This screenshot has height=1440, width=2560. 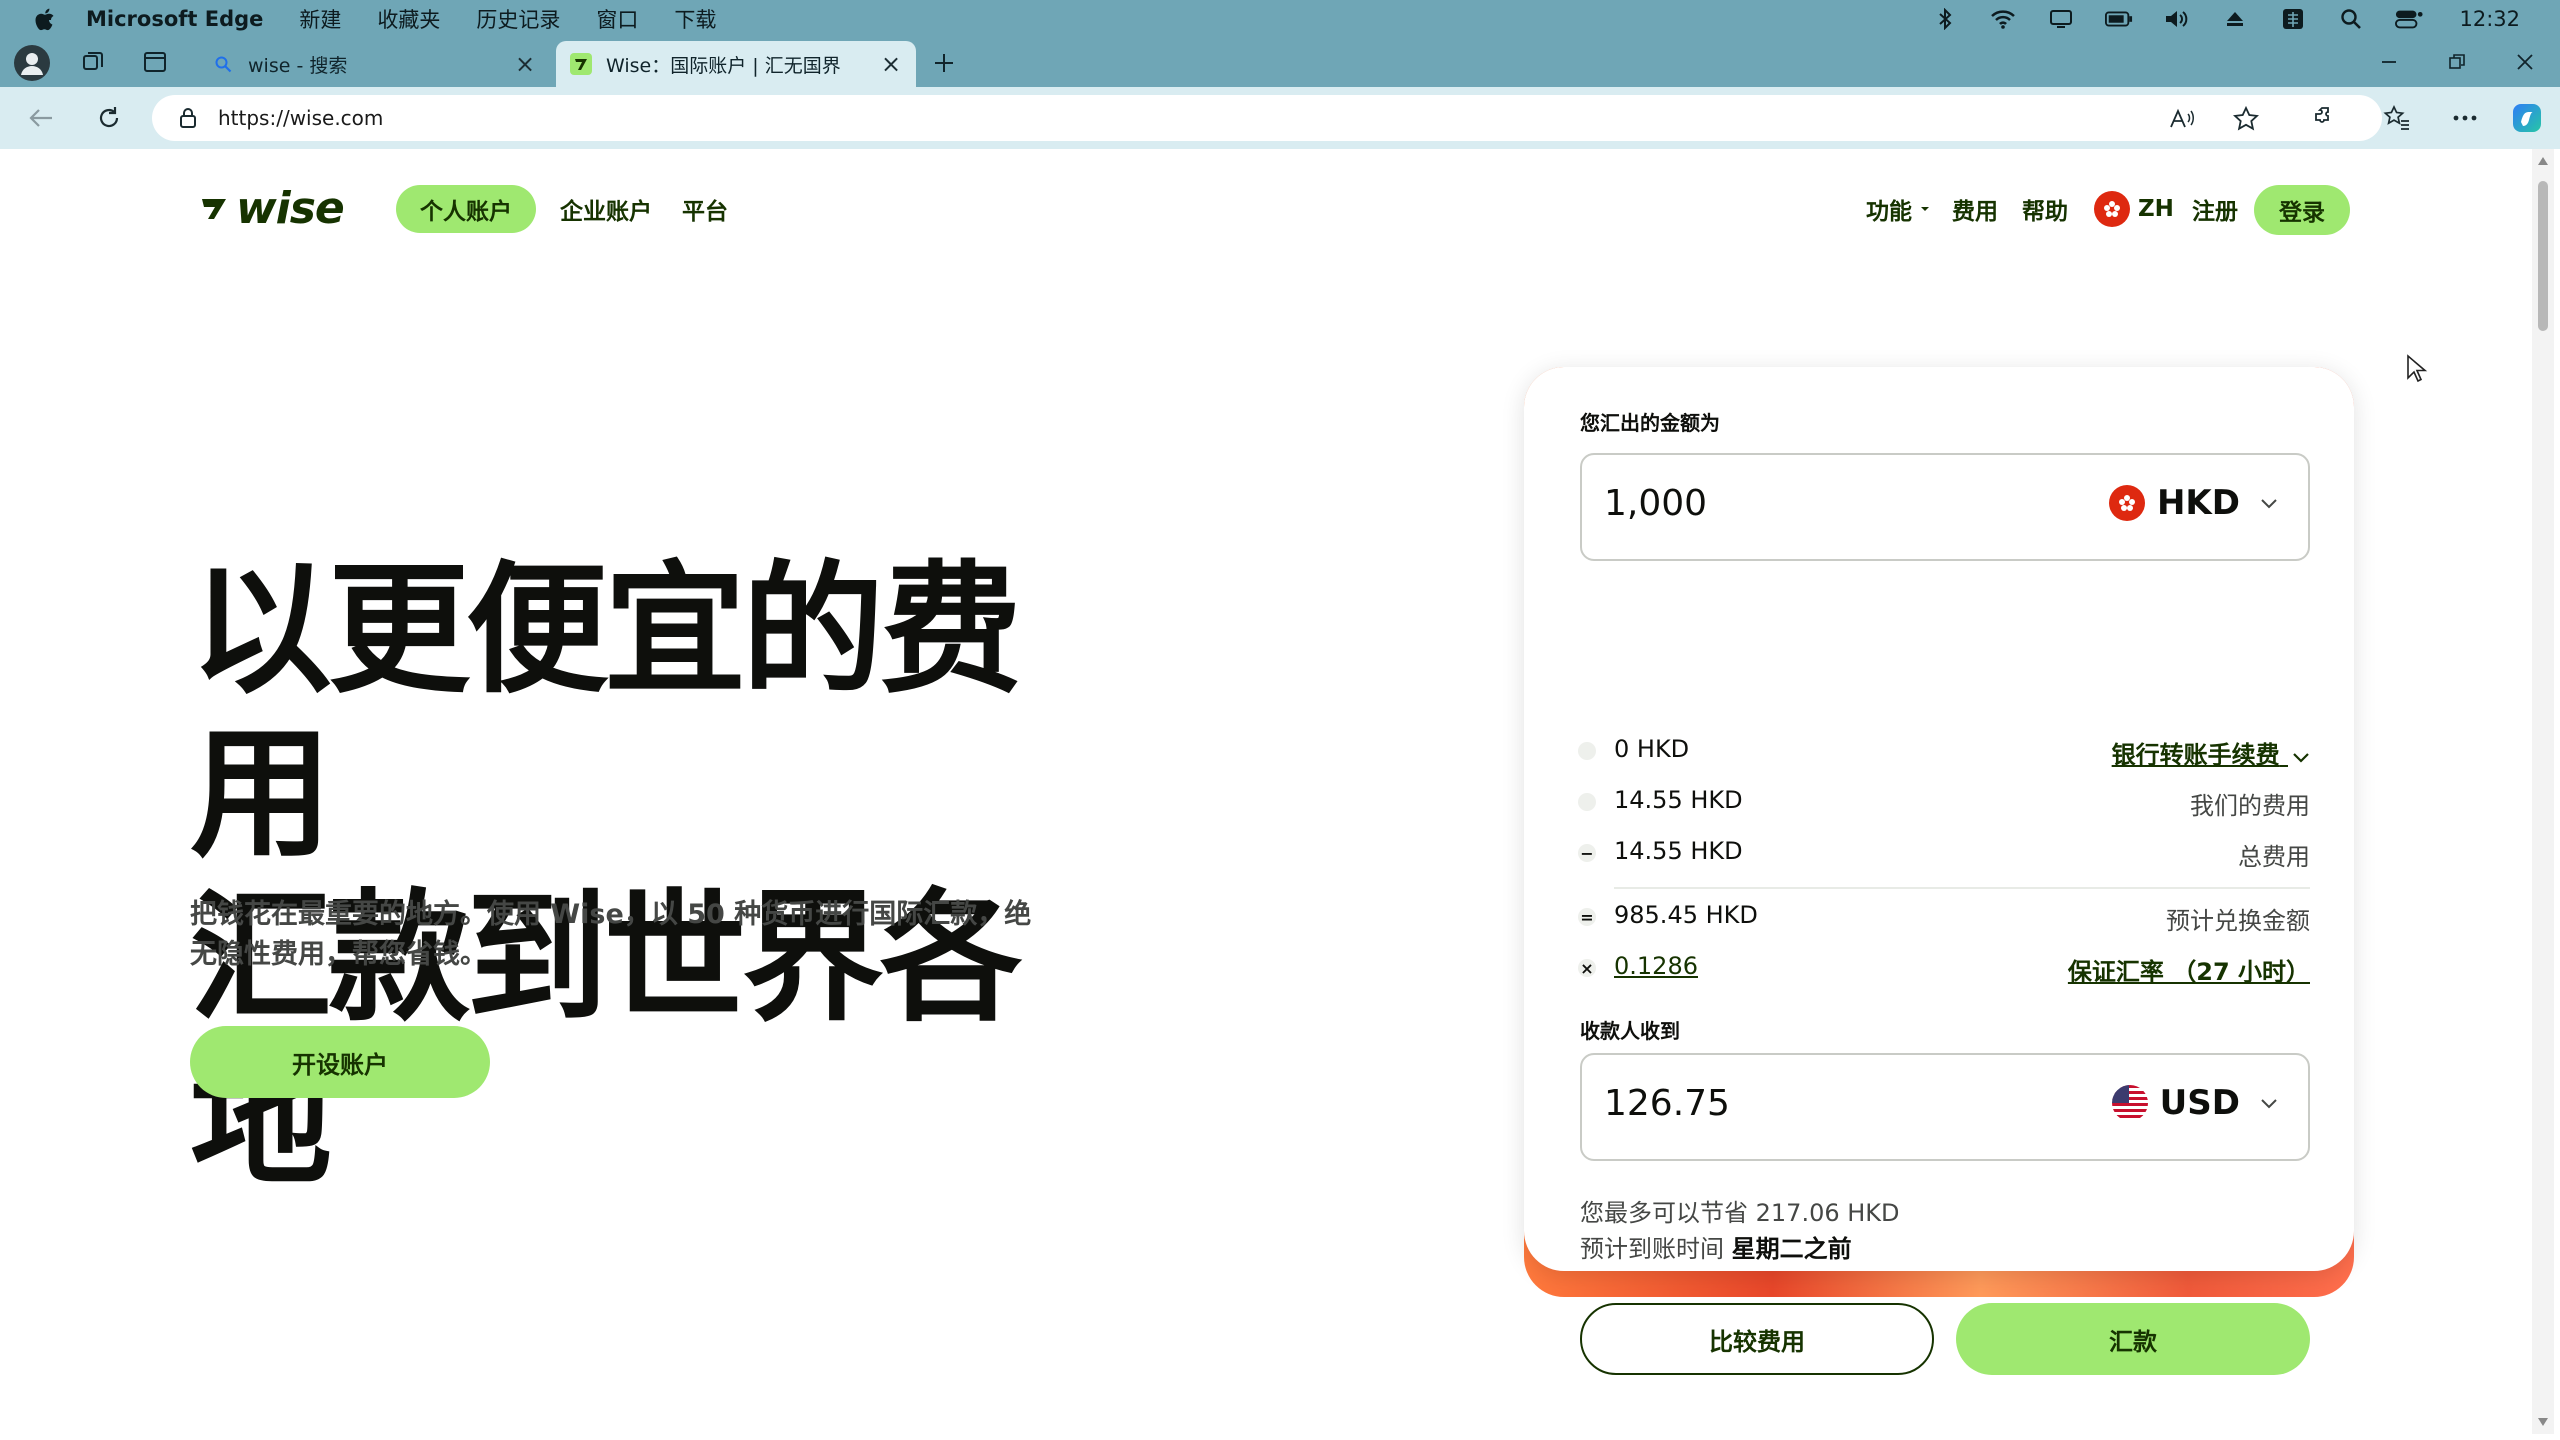 What do you see at coordinates (2177, 19) in the screenshot?
I see `volume-icon` at bounding box center [2177, 19].